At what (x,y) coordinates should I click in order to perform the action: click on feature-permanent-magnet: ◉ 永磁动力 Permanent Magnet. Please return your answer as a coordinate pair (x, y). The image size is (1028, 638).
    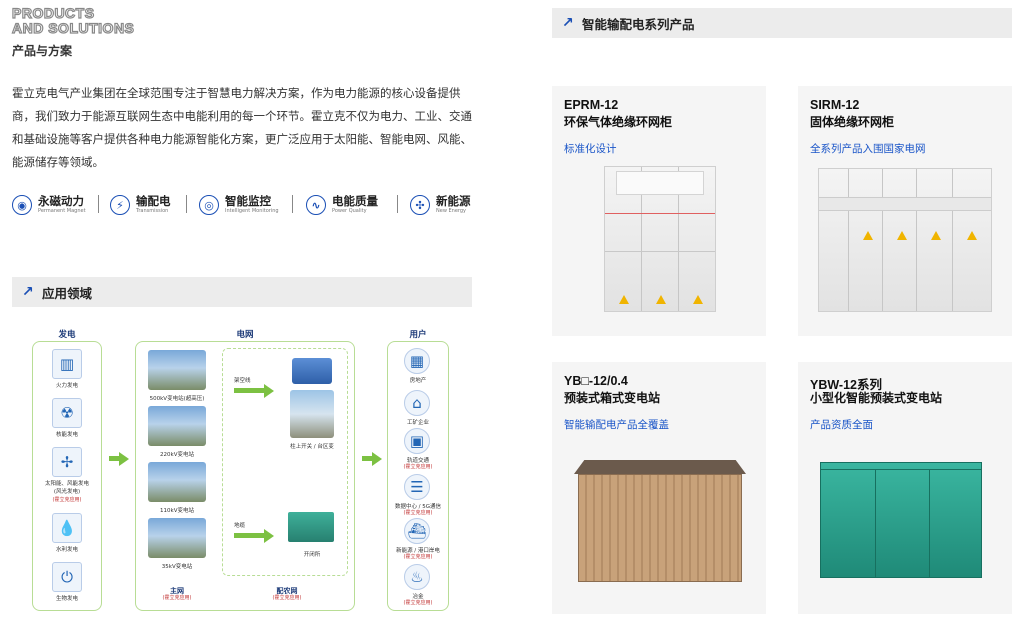
    Looking at the image, I should click on (49, 205).